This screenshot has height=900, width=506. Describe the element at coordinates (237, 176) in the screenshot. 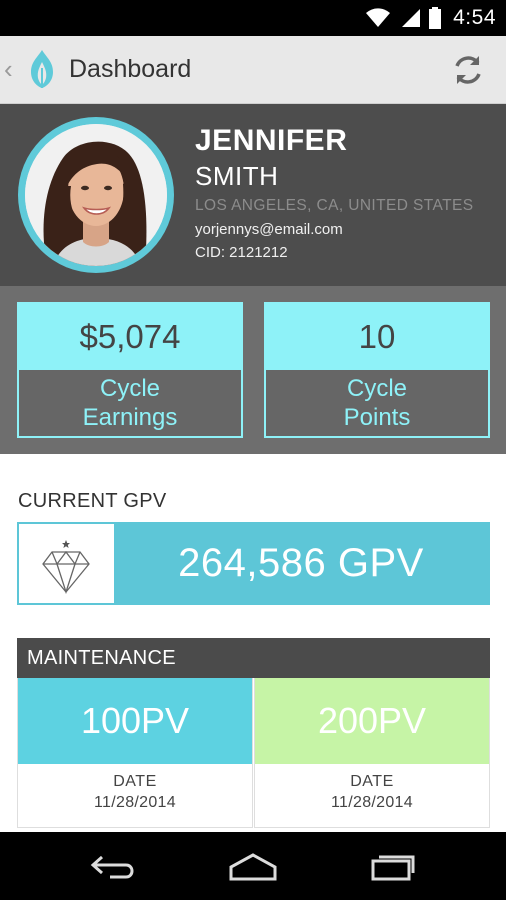

I see `profile-last-name: SMITH` at that location.